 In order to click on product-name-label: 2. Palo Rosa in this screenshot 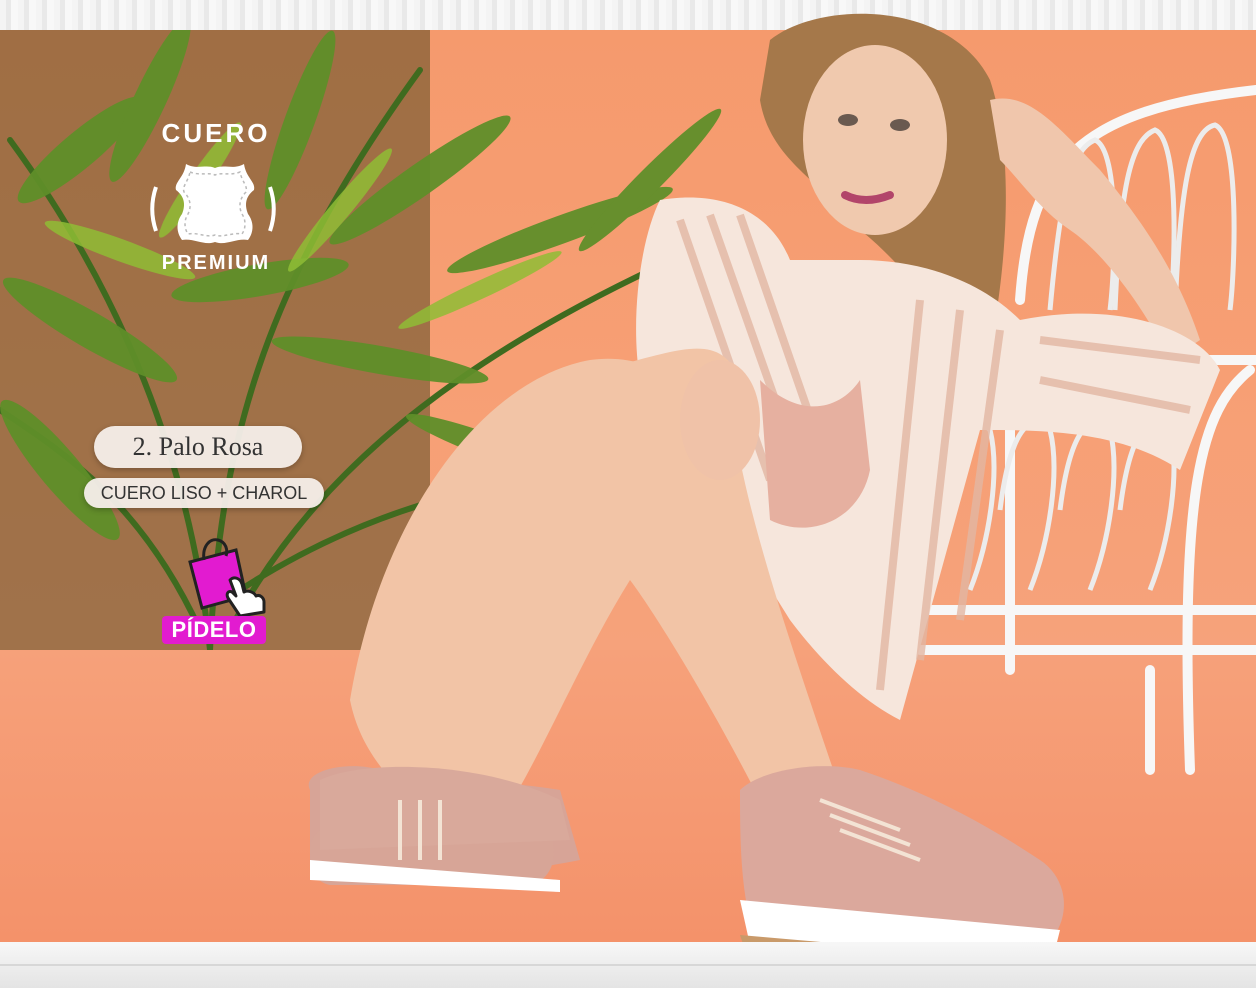, I will do `click(198, 447)`.